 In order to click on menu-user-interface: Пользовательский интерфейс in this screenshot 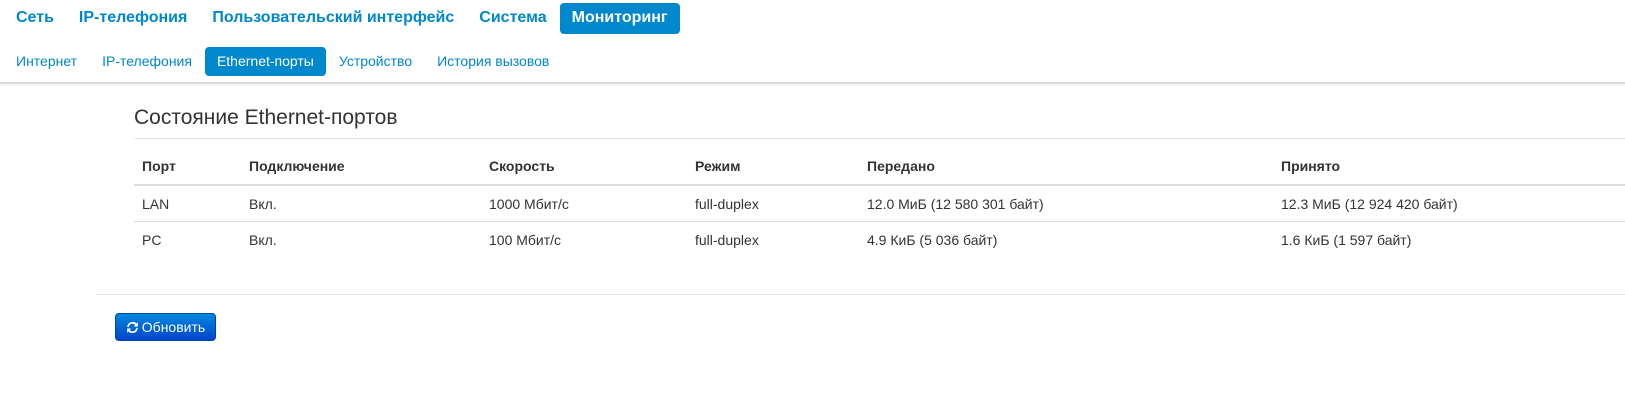, I will do `click(333, 18)`.